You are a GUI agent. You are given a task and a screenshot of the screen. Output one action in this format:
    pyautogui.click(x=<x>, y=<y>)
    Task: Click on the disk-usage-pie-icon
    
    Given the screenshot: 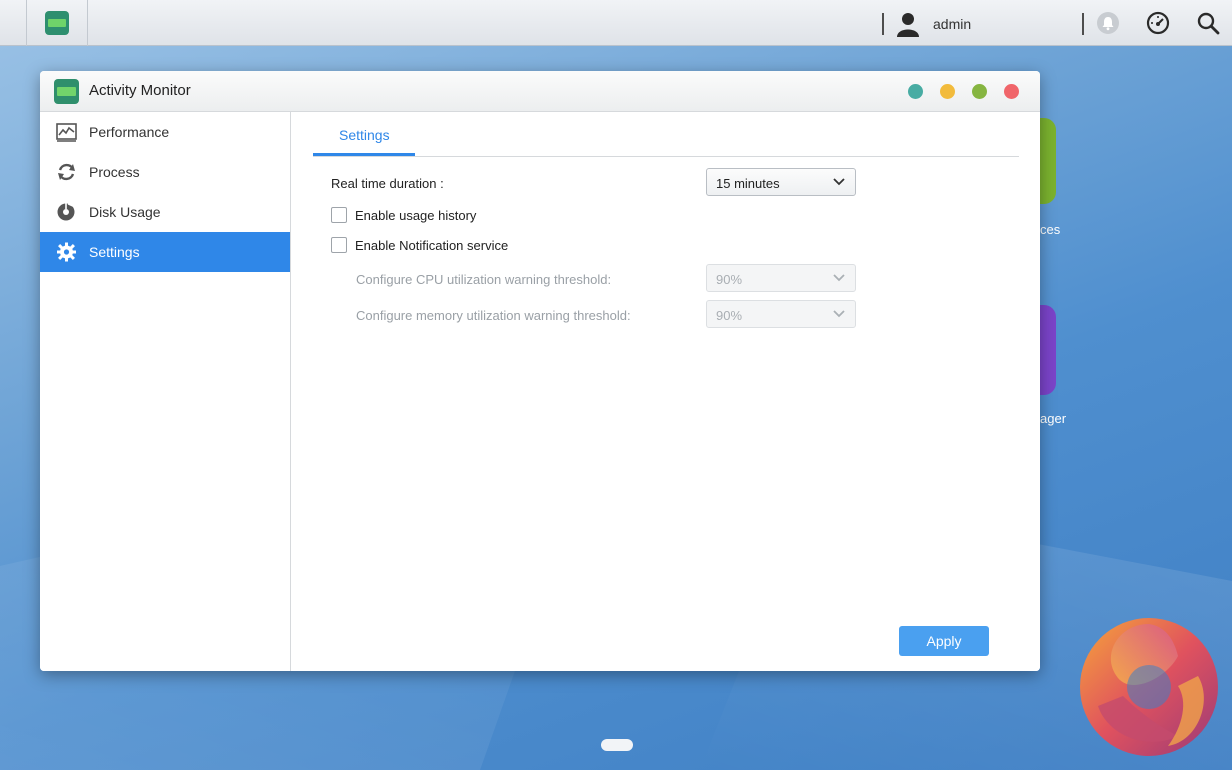 What is the action you would take?
    pyautogui.click(x=66, y=212)
    